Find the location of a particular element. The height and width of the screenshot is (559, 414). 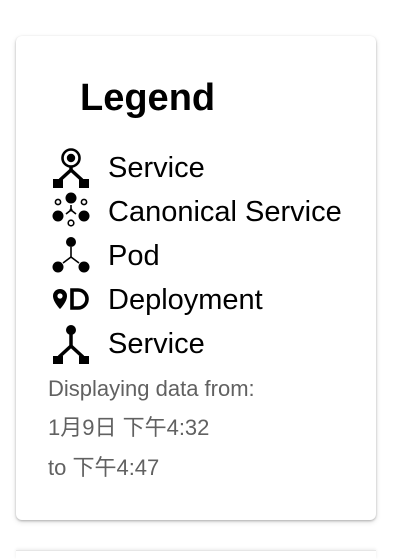

time-range-intro: Displaying data from: is located at coordinates (151, 388).